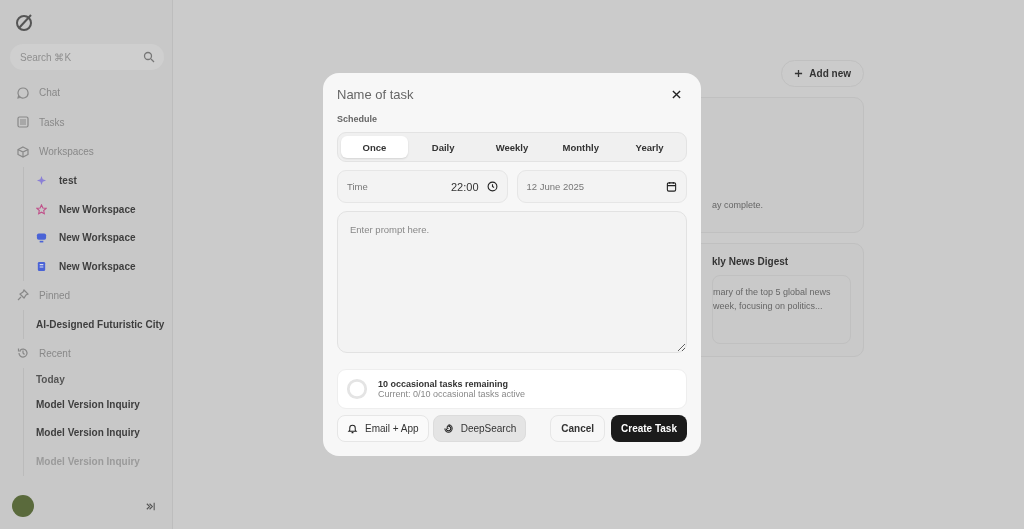 The width and height of the screenshot is (1024, 529). Describe the element at coordinates (556, 186) in the screenshot. I see `date-value: 12 June 2025` at that location.